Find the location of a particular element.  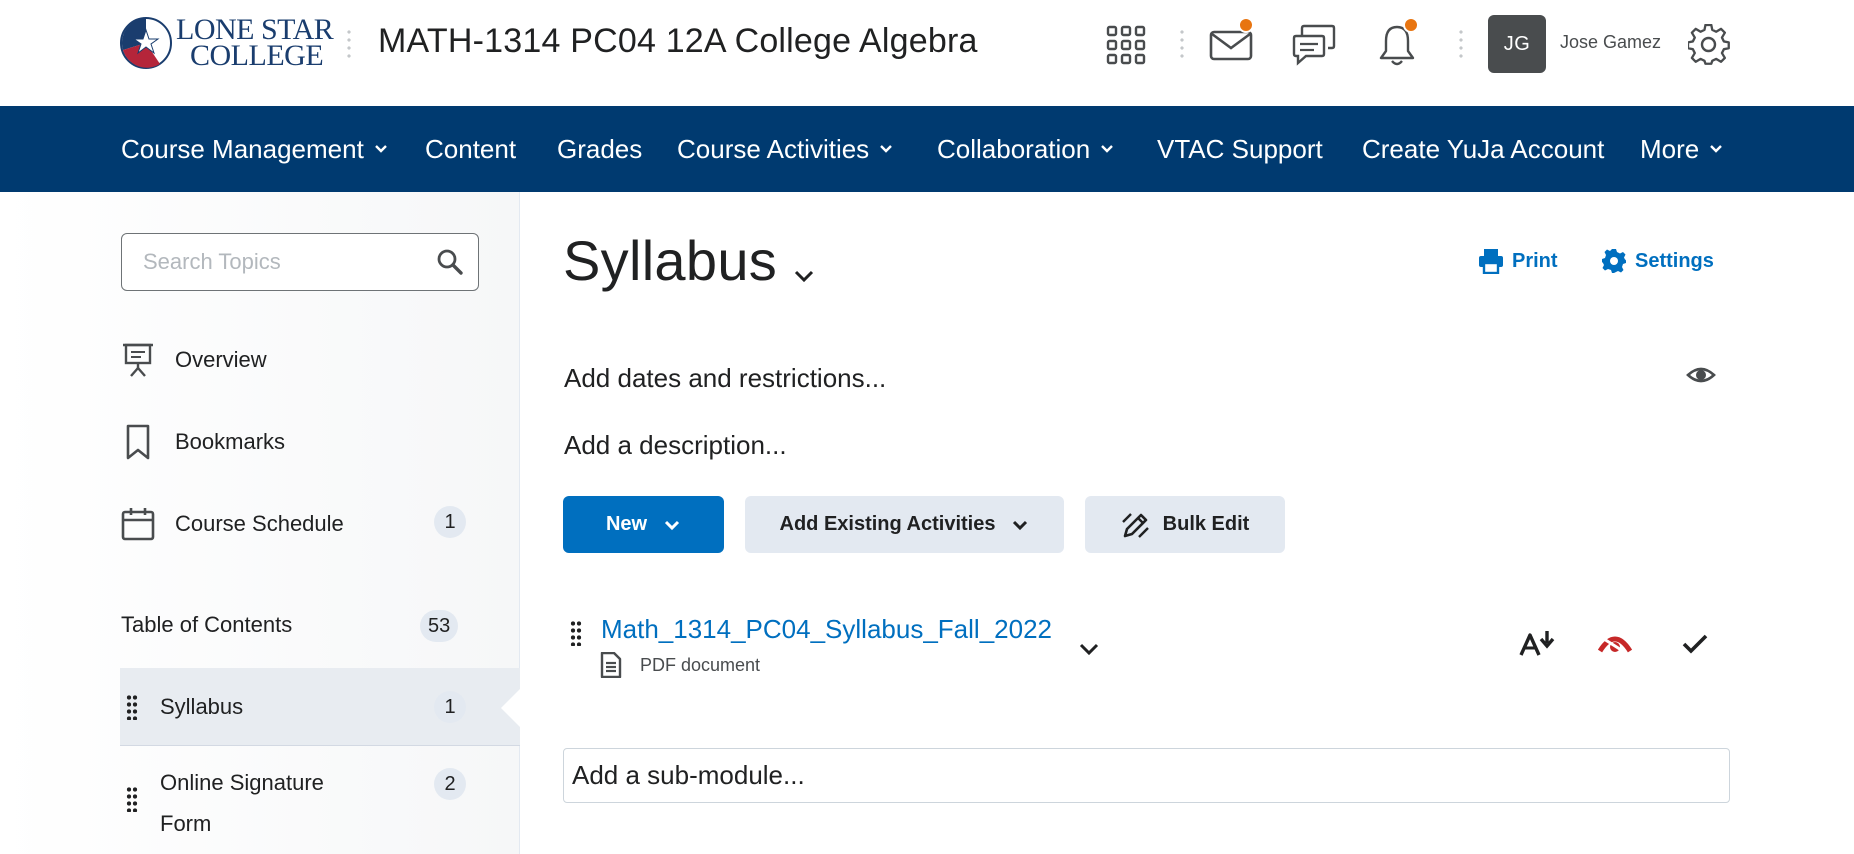

toc-count-badge: 53 is located at coordinates (439, 626).